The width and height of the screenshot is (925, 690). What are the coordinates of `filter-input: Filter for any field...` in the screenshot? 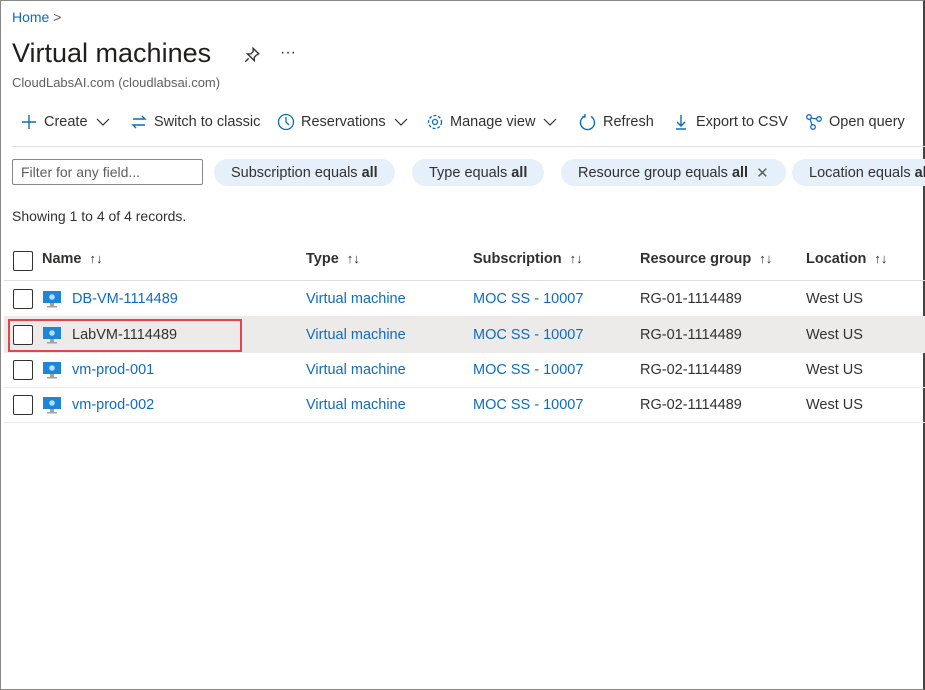 It's located at (107, 172).